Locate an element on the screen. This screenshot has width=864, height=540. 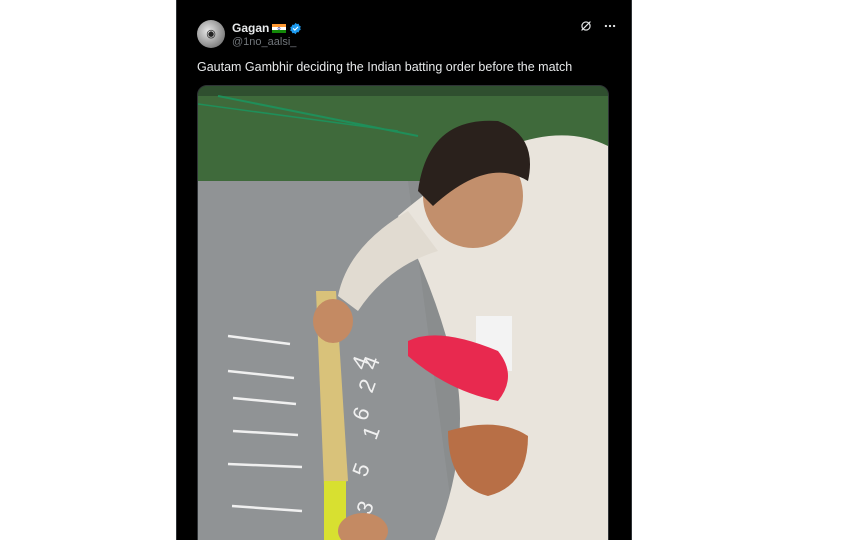
author-name: Gagan is located at coordinates (250, 28).